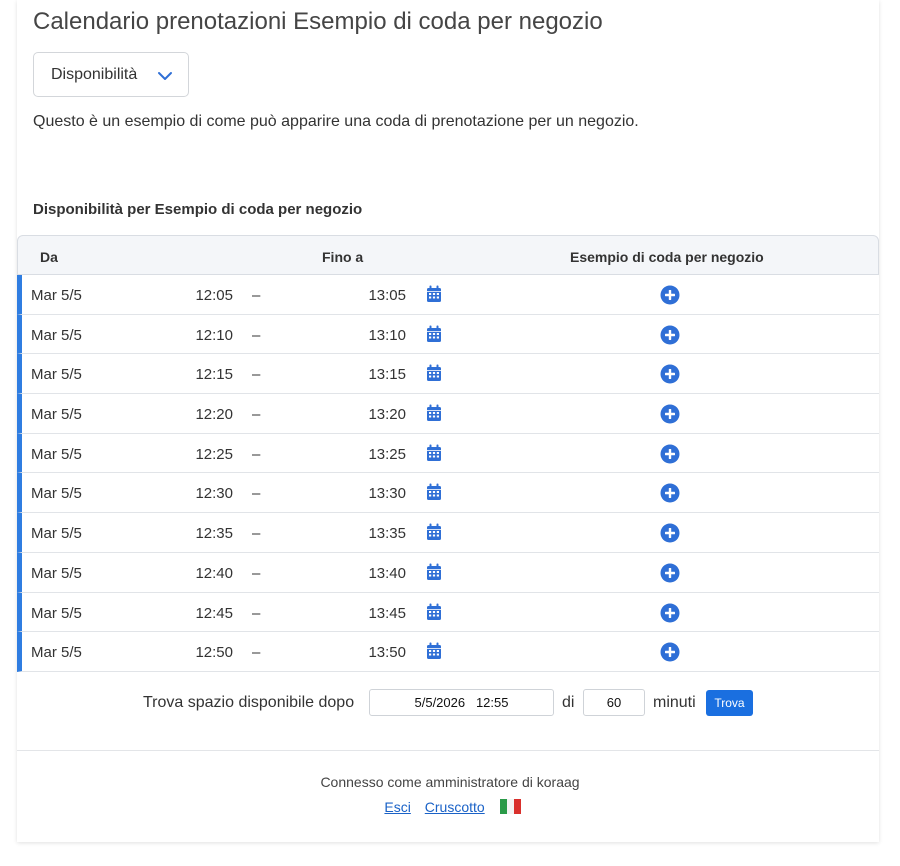  I want to click on row-end-time: 13:50, so click(387, 653).